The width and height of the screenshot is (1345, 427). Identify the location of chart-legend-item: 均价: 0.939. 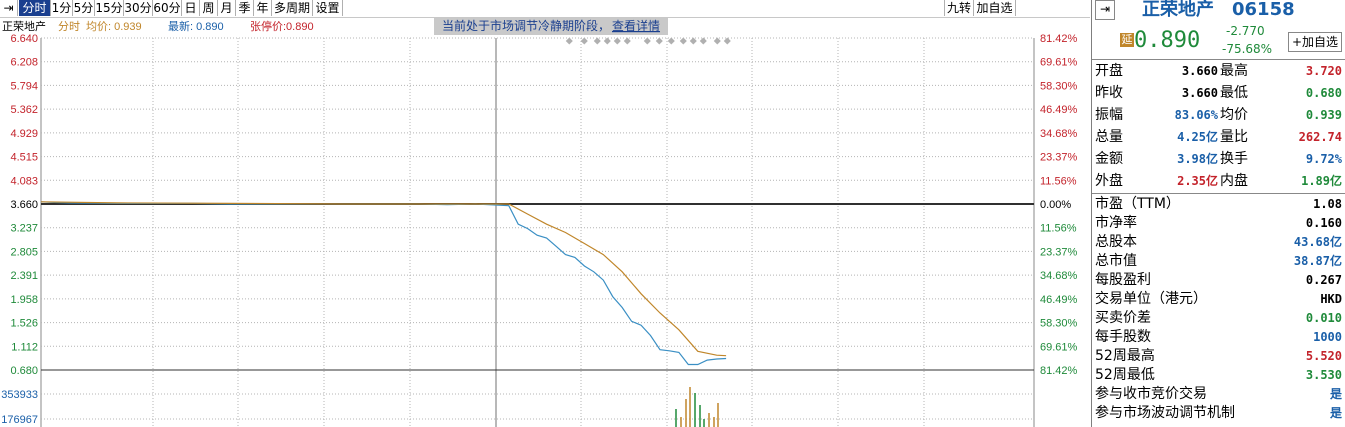
(114, 26).